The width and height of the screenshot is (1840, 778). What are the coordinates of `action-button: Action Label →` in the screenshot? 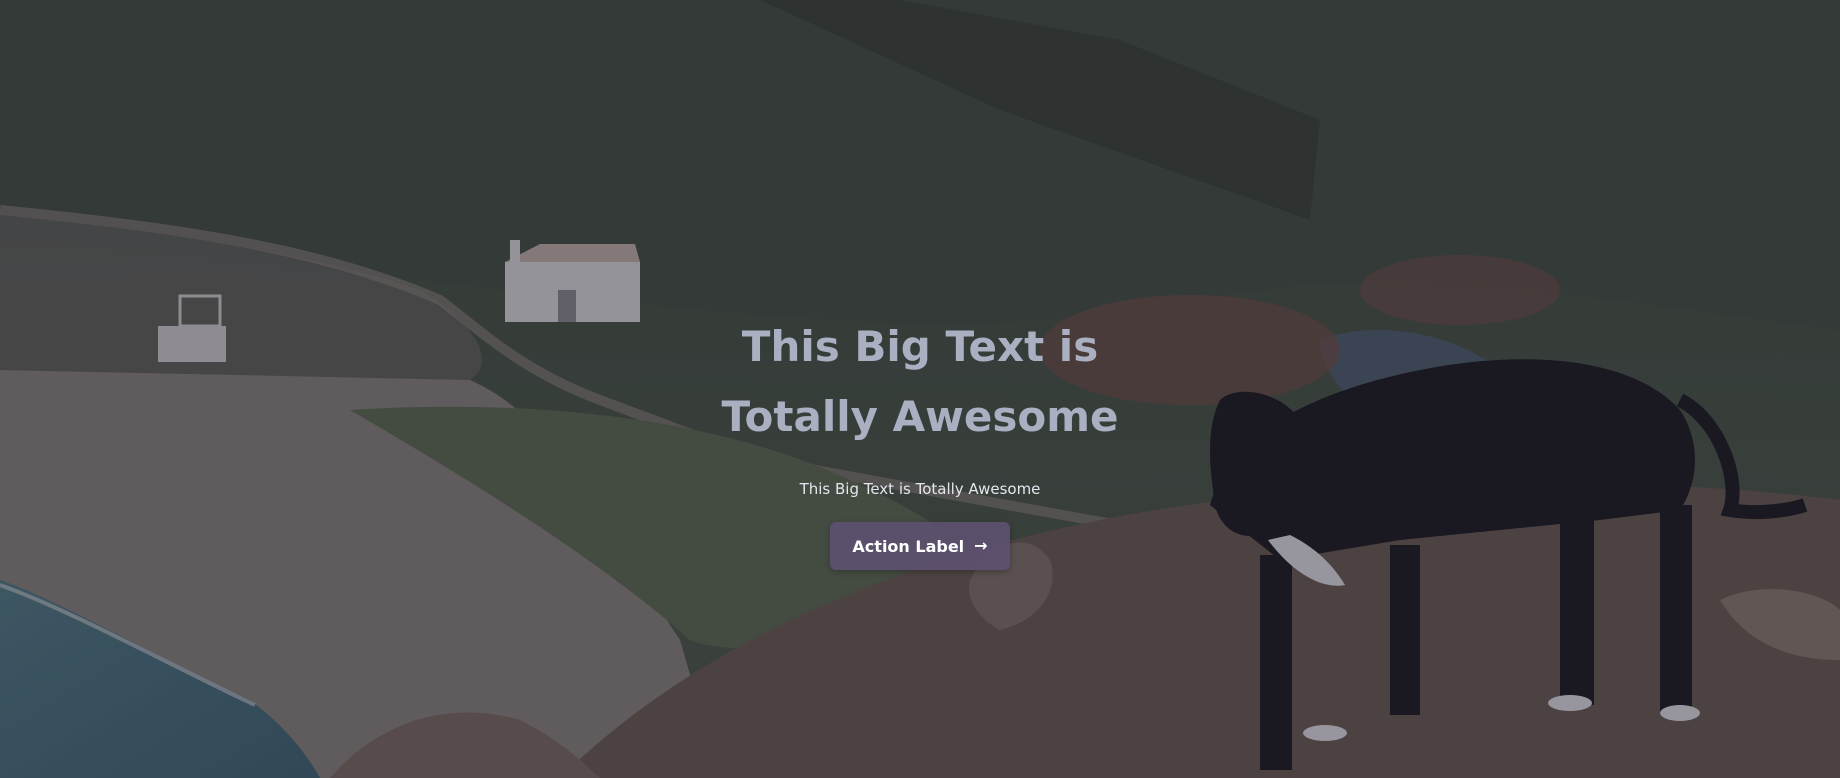 It's located at (920, 546).